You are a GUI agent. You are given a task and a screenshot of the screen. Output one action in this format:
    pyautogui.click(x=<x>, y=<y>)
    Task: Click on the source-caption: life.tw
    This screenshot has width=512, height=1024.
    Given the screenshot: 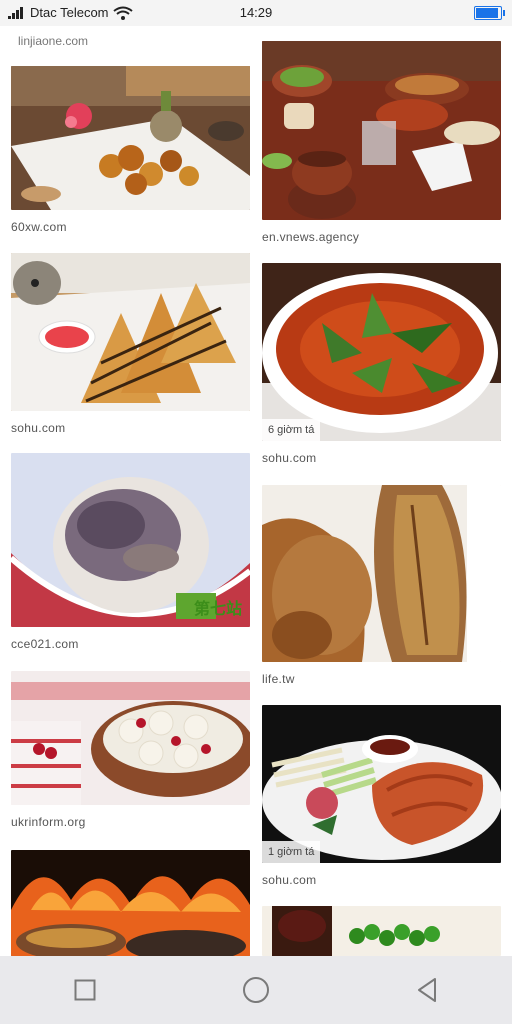 What is the action you would take?
    pyautogui.click(x=381, y=679)
    